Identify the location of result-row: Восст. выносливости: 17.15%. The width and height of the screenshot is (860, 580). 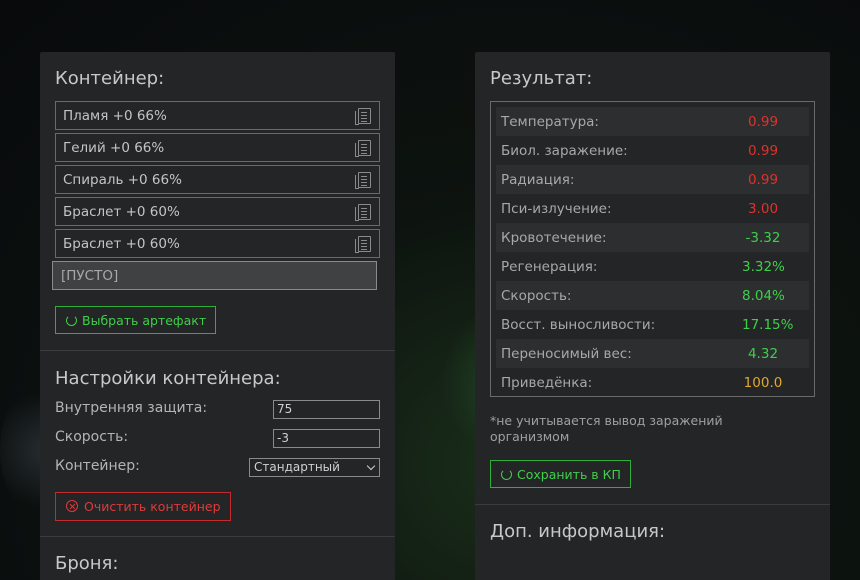
(652, 324).